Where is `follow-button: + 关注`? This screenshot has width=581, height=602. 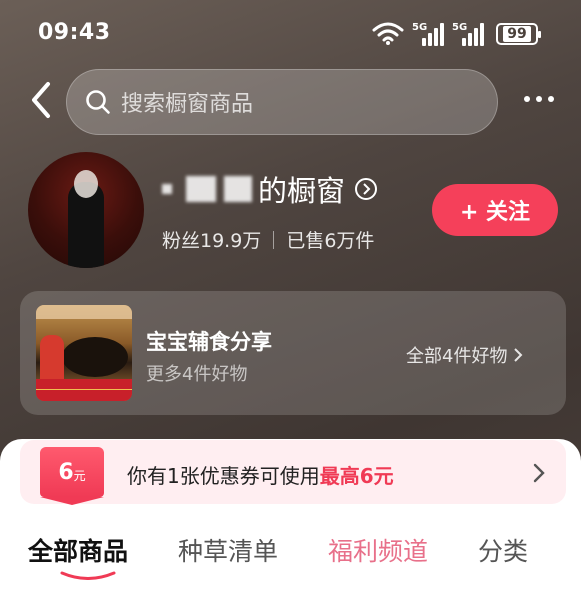 follow-button: + 关注 is located at coordinates (495, 210).